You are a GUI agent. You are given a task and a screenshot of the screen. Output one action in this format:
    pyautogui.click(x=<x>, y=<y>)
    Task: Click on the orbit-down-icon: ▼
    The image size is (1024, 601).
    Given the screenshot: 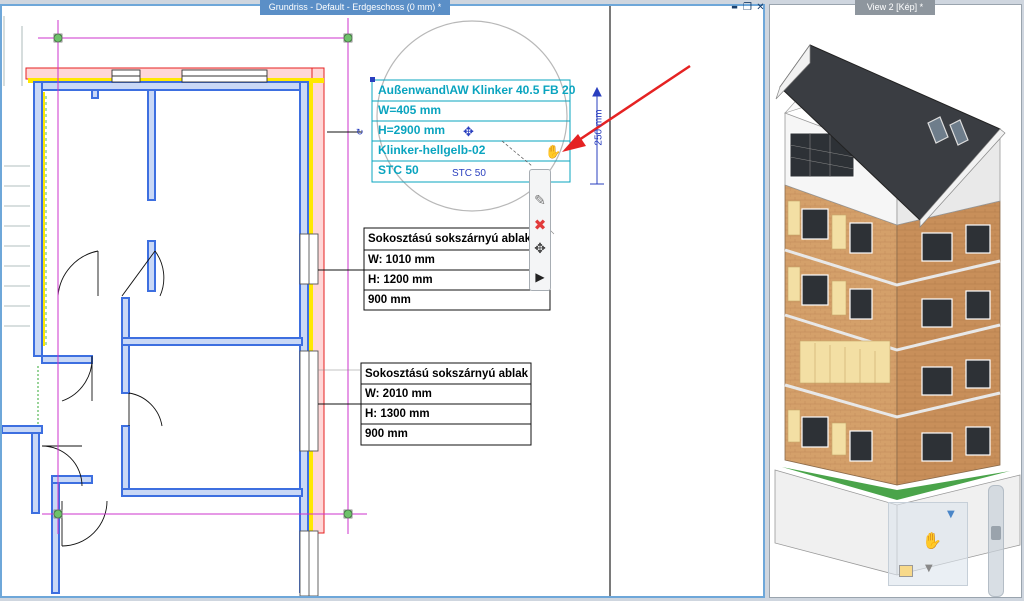 What is the action you would take?
    pyautogui.click(x=951, y=514)
    